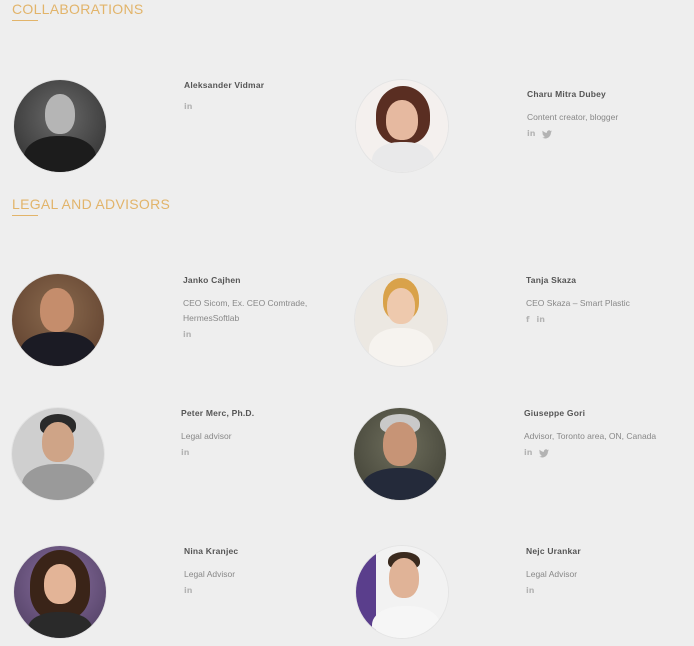 The width and height of the screenshot is (694, 646). What do you see at coordinates (60, 126) in the screenshot?
I see `avatar-aleksander-vidmar` at bounding box center [60, 126].